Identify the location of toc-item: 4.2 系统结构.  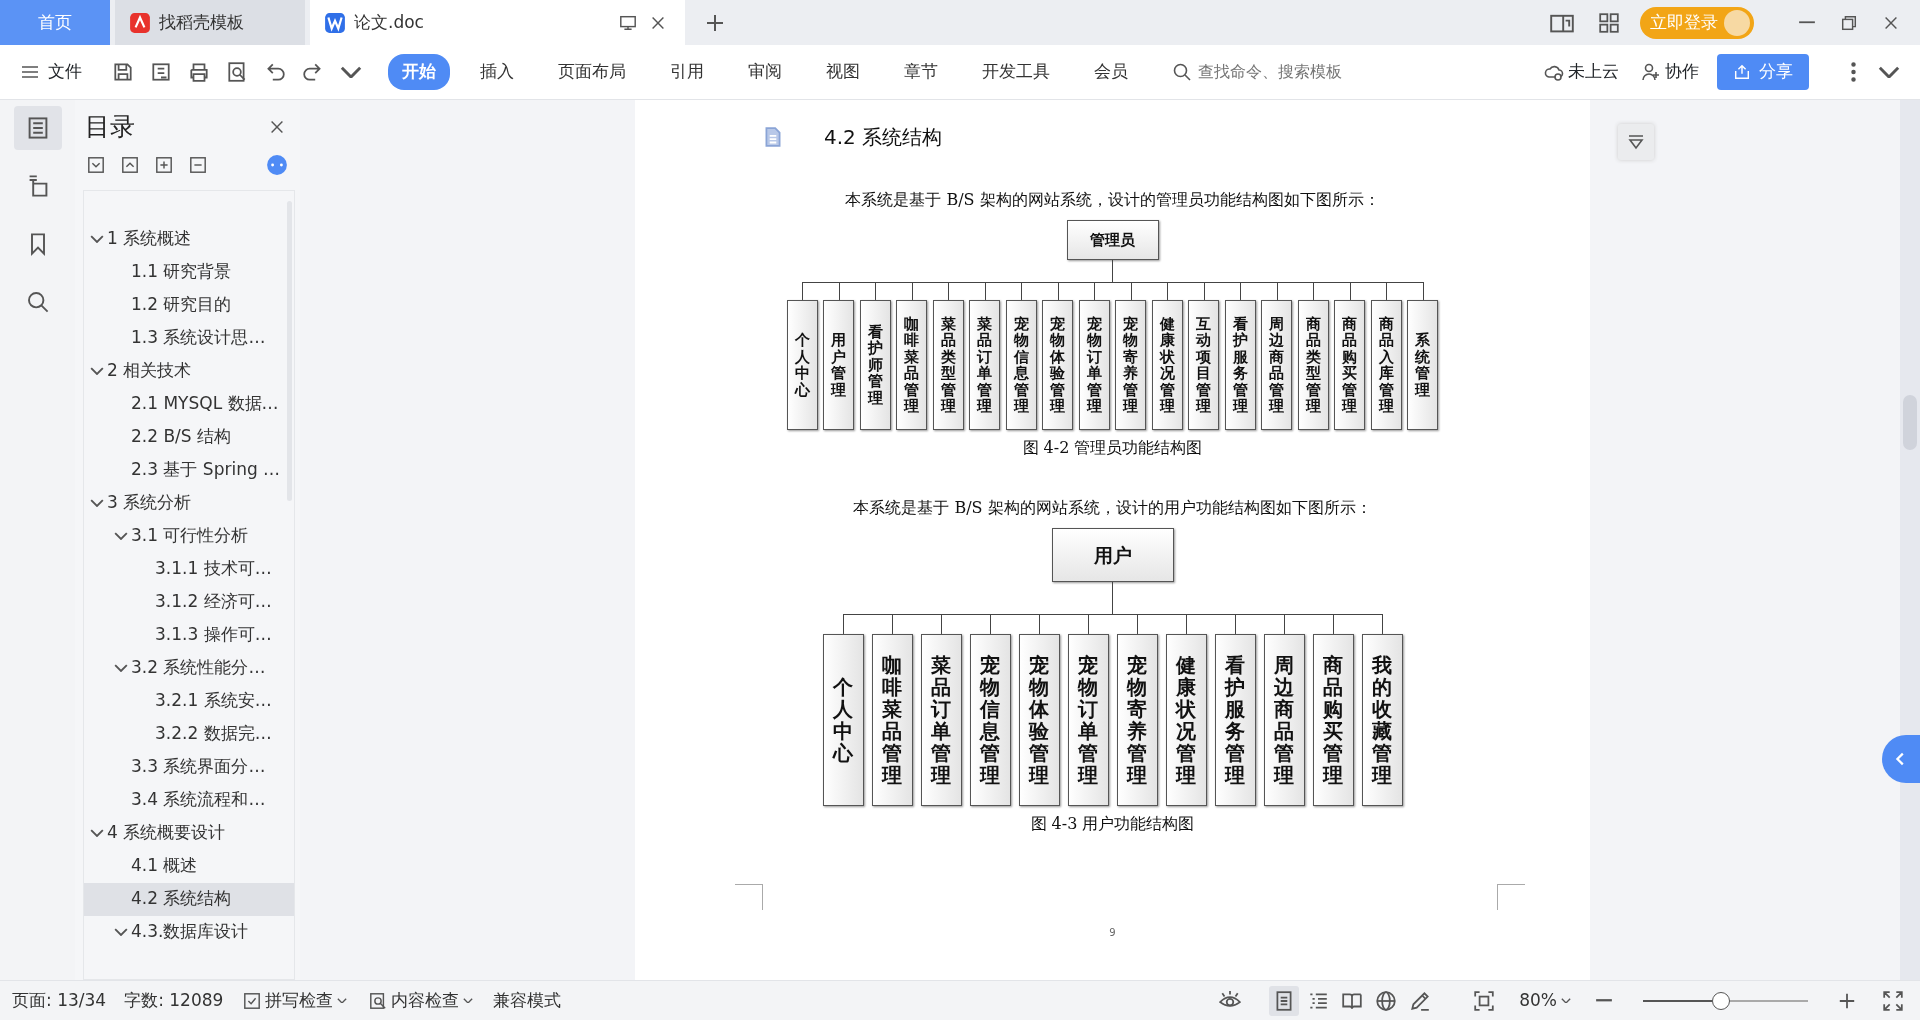
(189, 899).